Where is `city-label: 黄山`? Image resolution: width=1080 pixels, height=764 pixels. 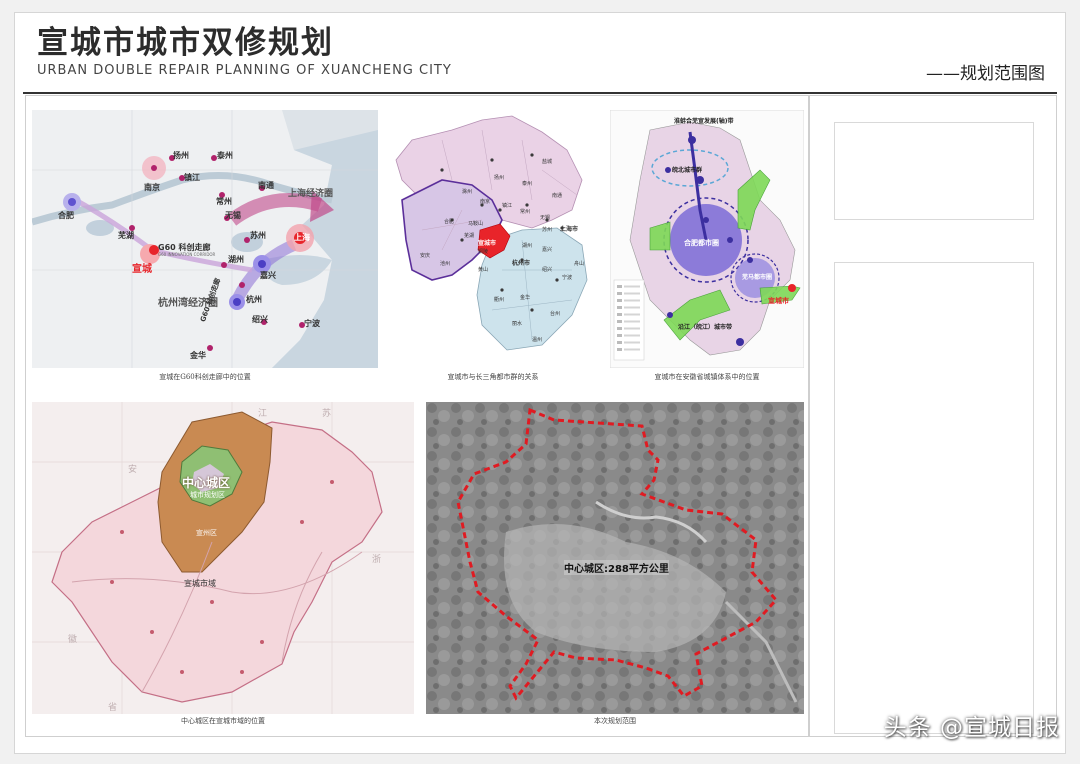
city-label: 黄山 is located at coordinates (483, 270).